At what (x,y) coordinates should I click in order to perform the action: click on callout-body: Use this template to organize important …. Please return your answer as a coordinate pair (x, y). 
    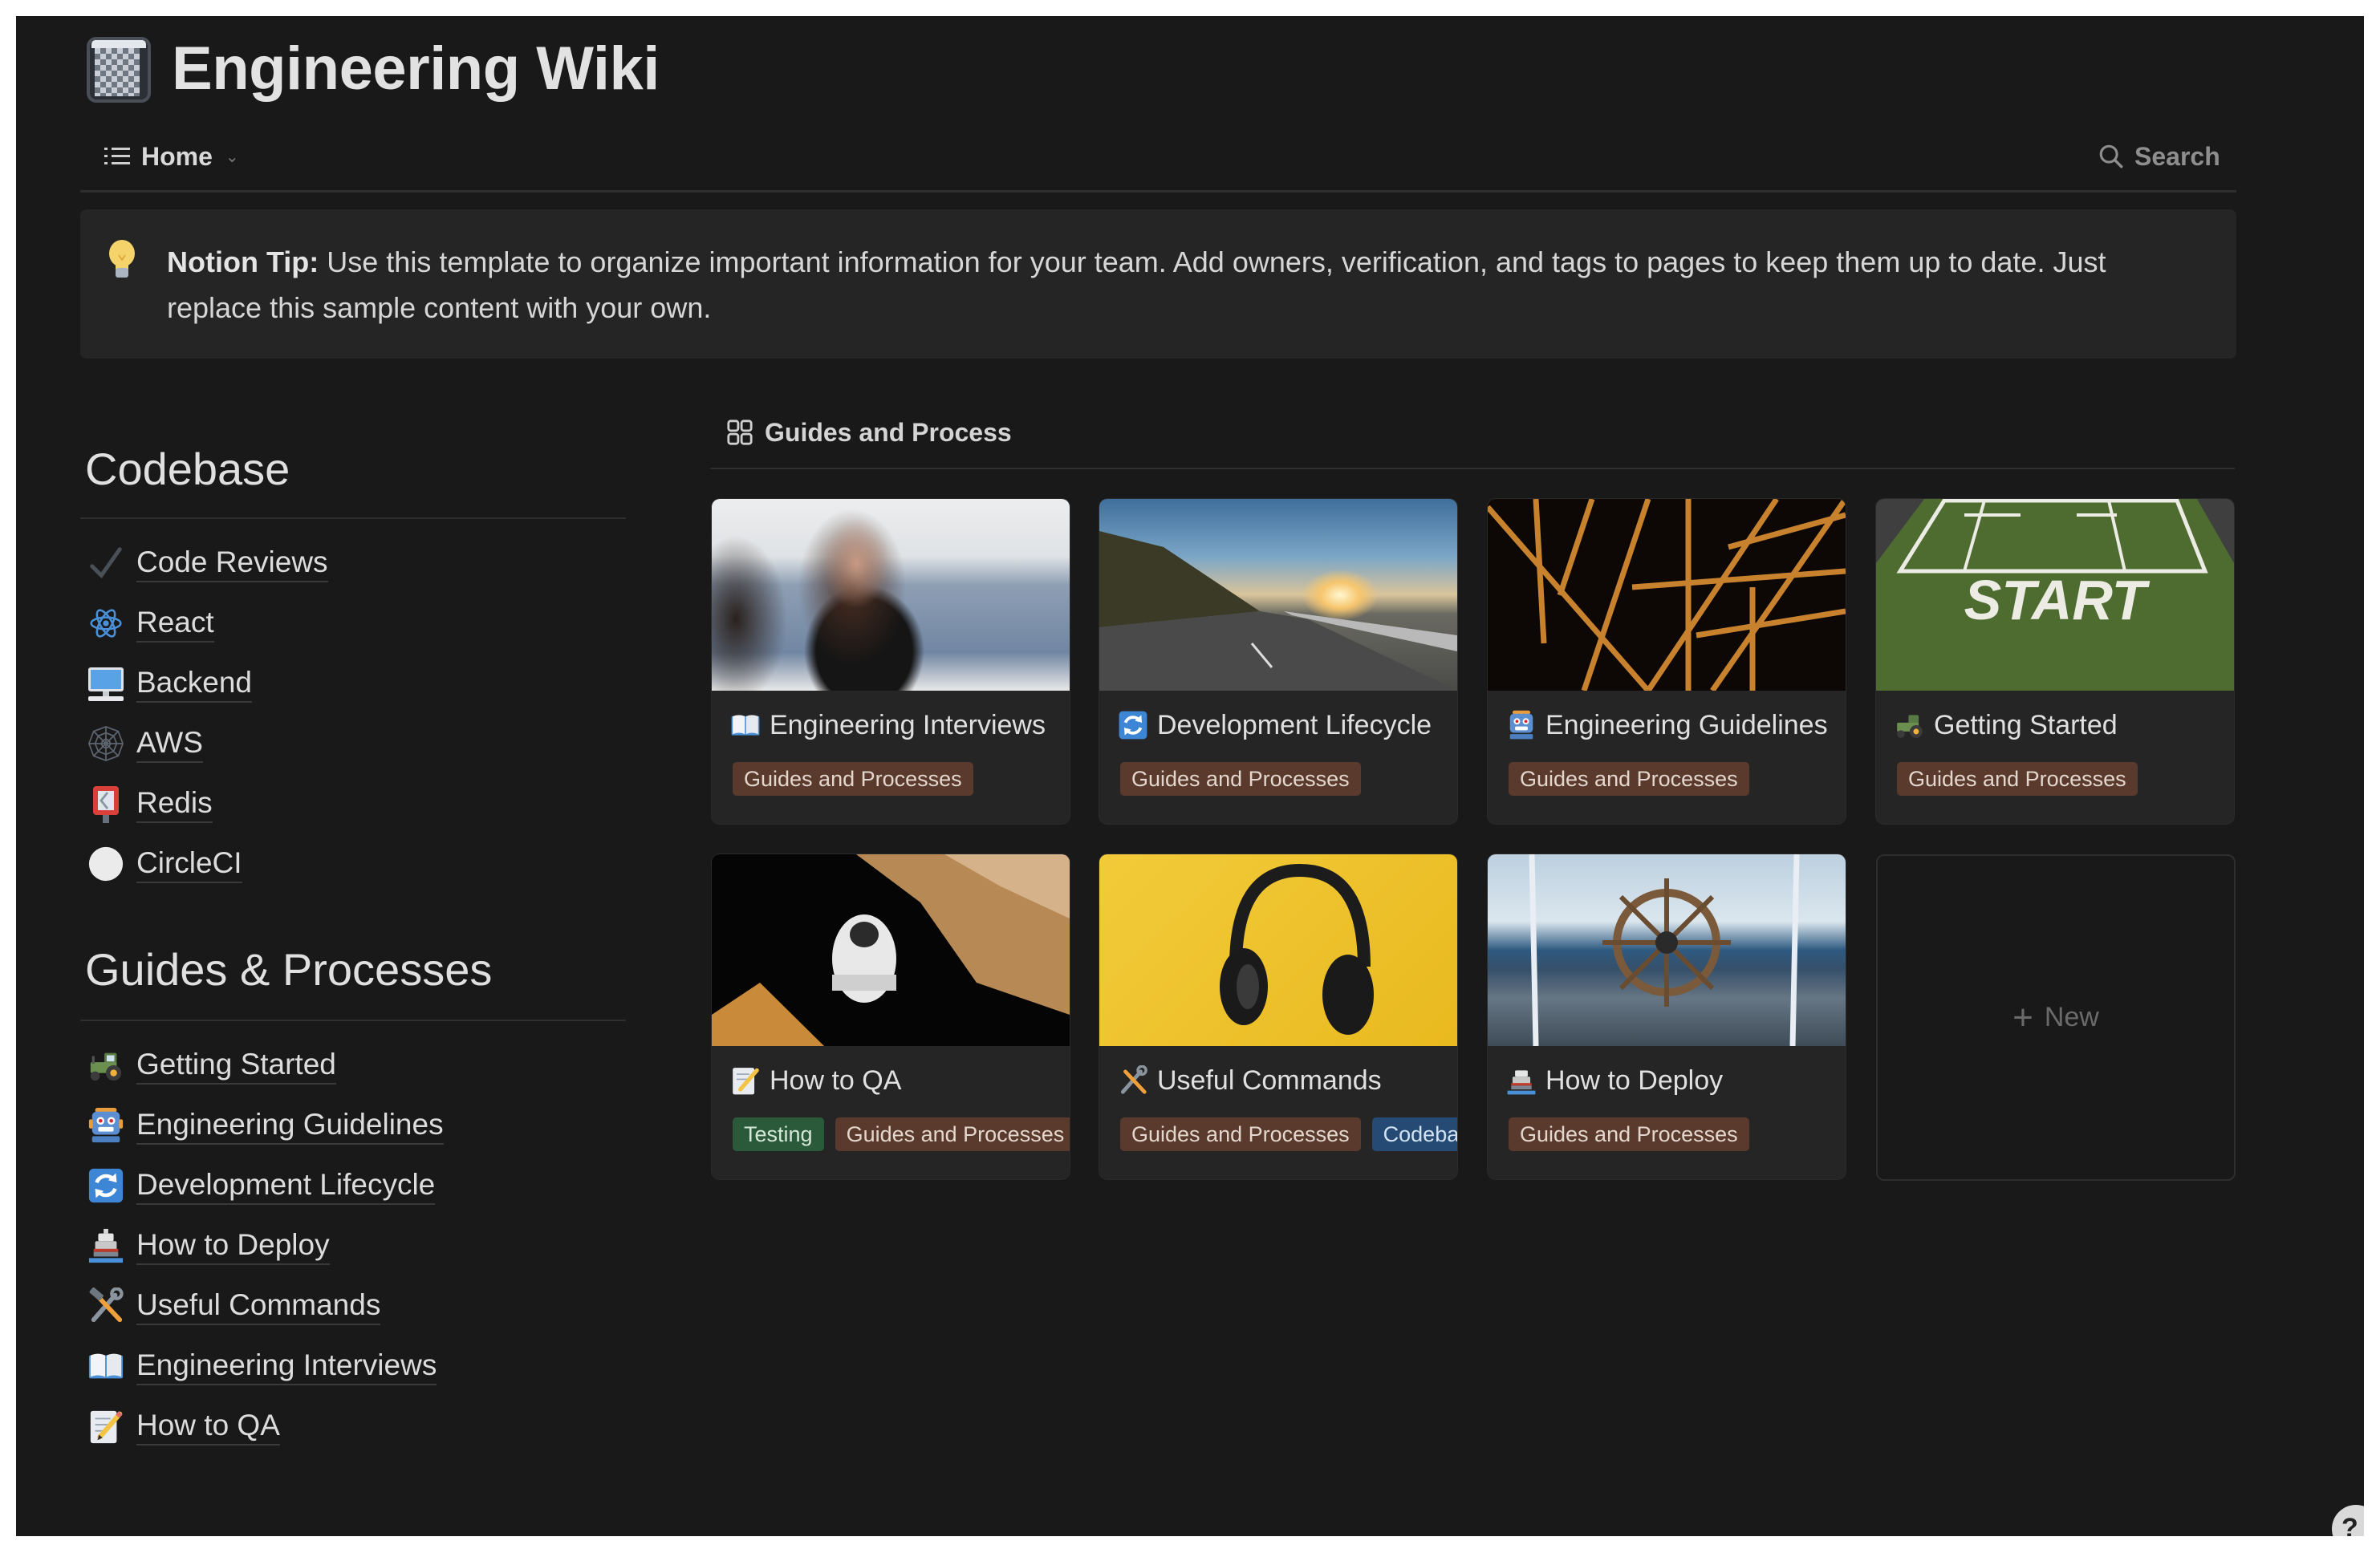
    Looking at the image, I should click on (1137, 284).